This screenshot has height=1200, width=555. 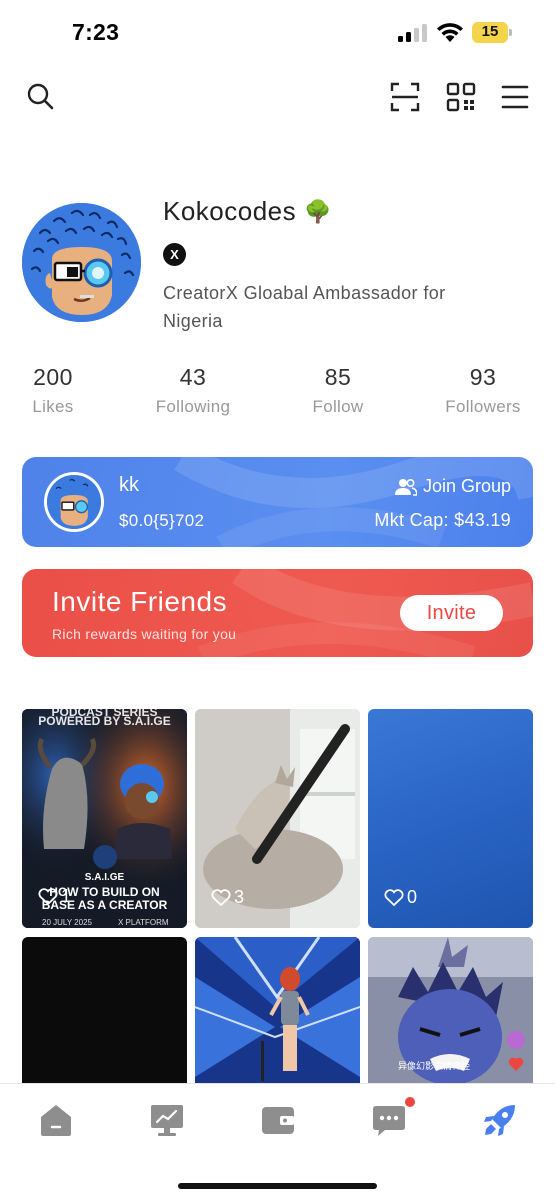 I want to click on stat-likes: 200 Likes, so click(x=56, y=390).